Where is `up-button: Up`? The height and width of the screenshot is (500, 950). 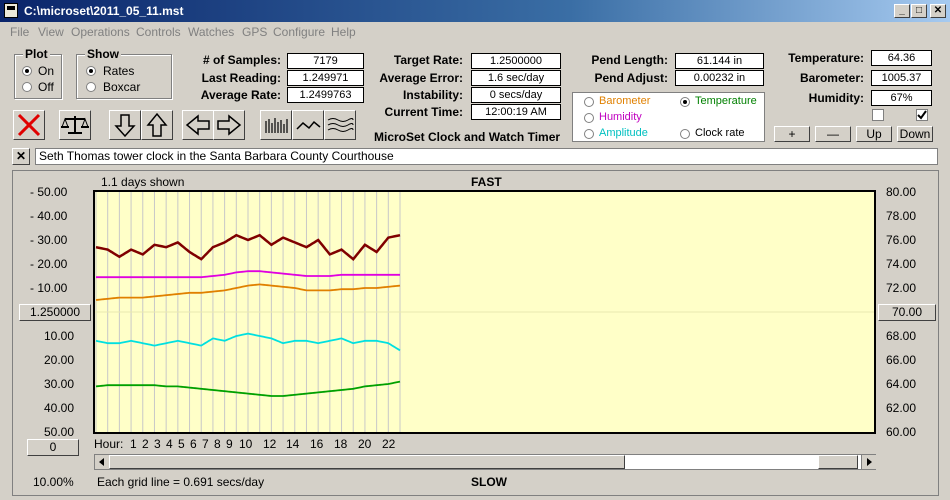 up-button: Up is located at coordinates (874, 134).